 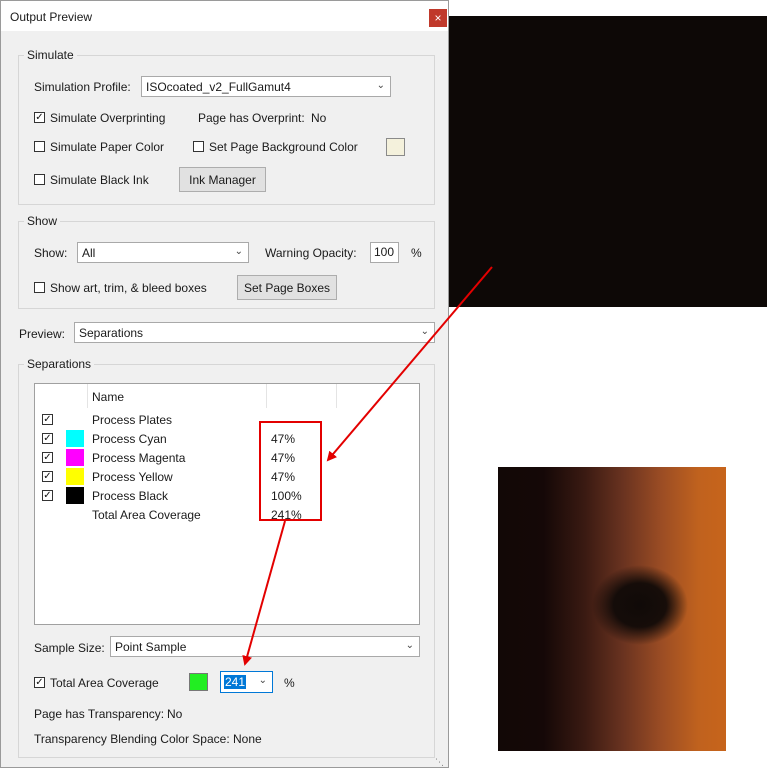 What do you see at coordinates (89, 253) in the screenshot?
I see `show-value: All` at bounding box center [89, 253].